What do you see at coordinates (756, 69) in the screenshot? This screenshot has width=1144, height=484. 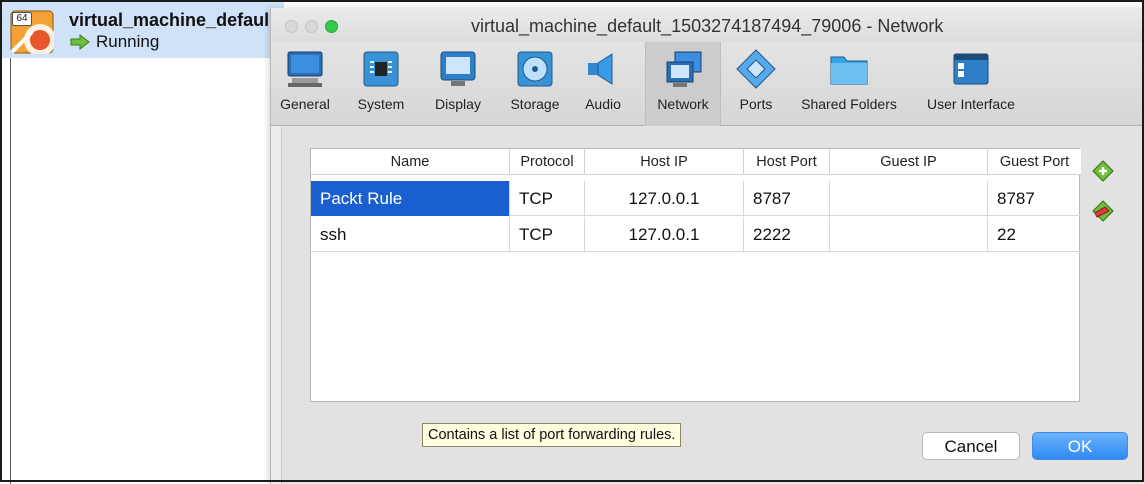 I see `ports-icon` at bounding box center [756, 69].